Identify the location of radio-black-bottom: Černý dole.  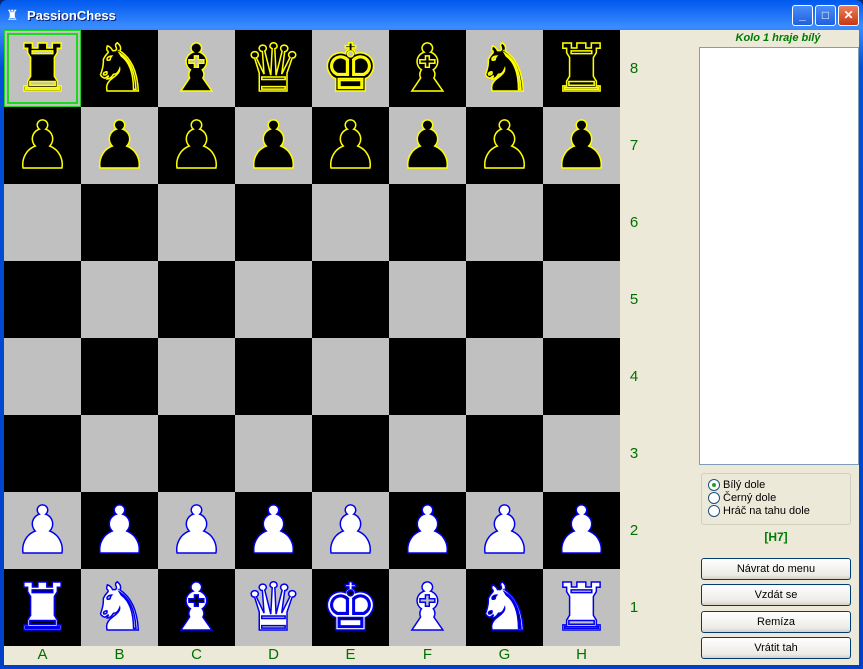
(779, 497).